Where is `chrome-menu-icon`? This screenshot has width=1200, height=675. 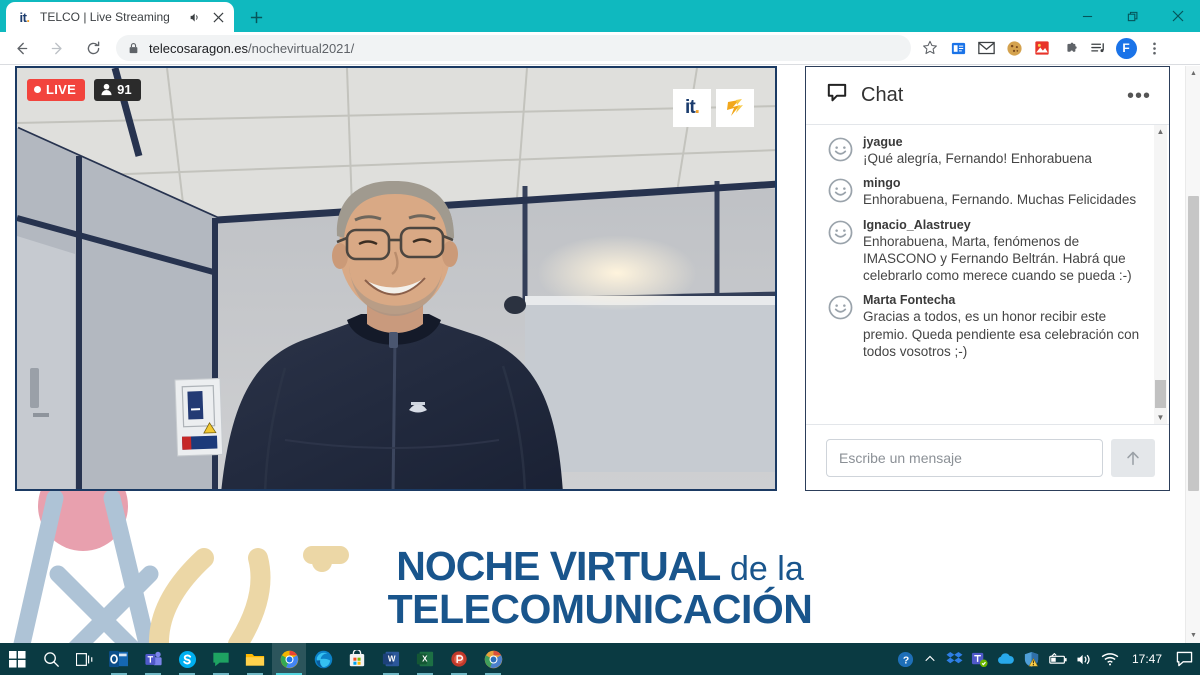
chrome-menu-icon is located at coordinates (1154, 48).